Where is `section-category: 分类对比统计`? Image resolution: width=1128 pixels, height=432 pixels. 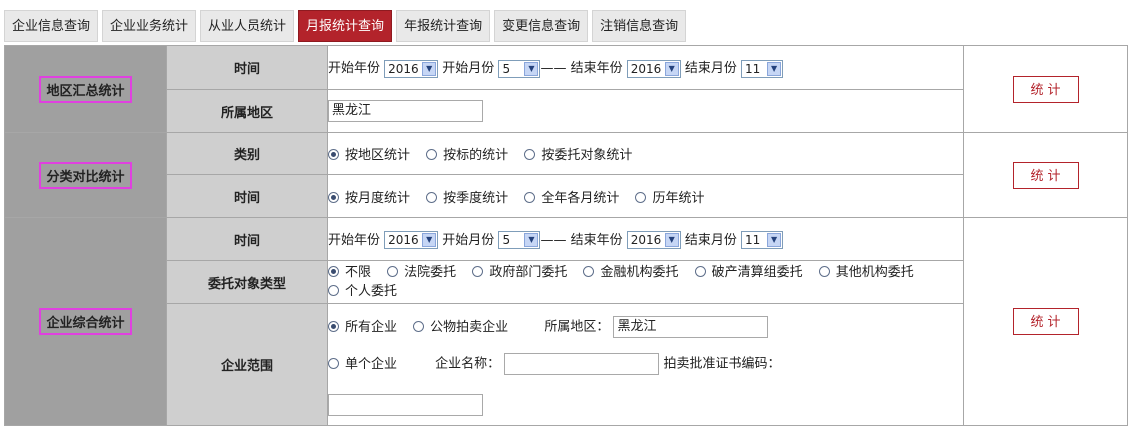
section-category: 分类对比统计 is located at coordinates (85, 175).